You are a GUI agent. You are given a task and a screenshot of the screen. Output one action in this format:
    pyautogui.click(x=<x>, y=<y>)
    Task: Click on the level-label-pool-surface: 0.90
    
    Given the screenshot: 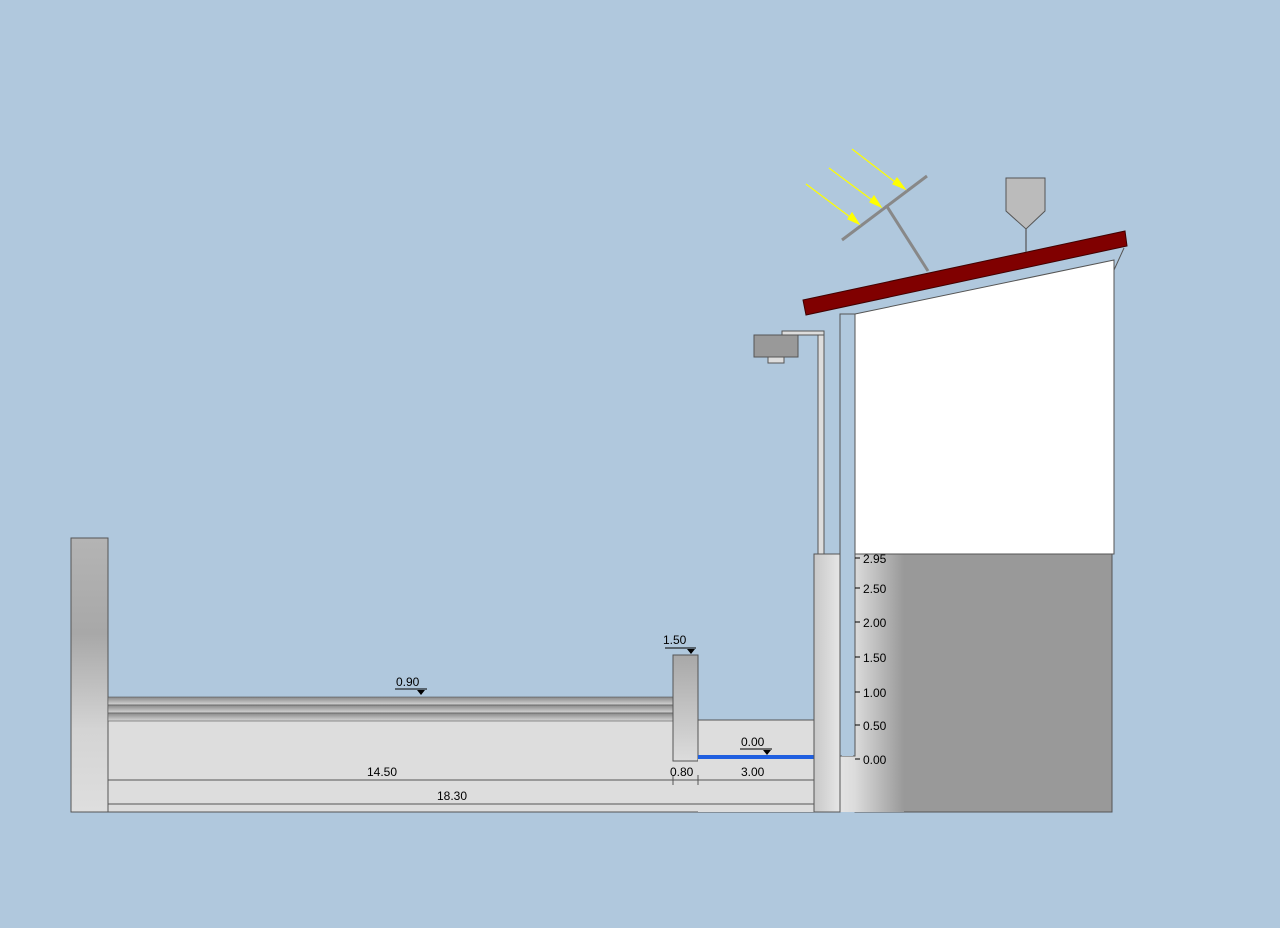 What is the action you would take?
    pyautogui.click(x=408, y=682)
    